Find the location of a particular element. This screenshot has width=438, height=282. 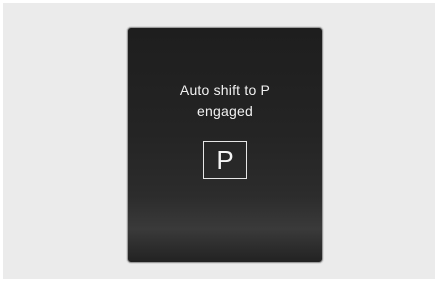

gear-indicator-label: P is located at coordinates (225, 160).